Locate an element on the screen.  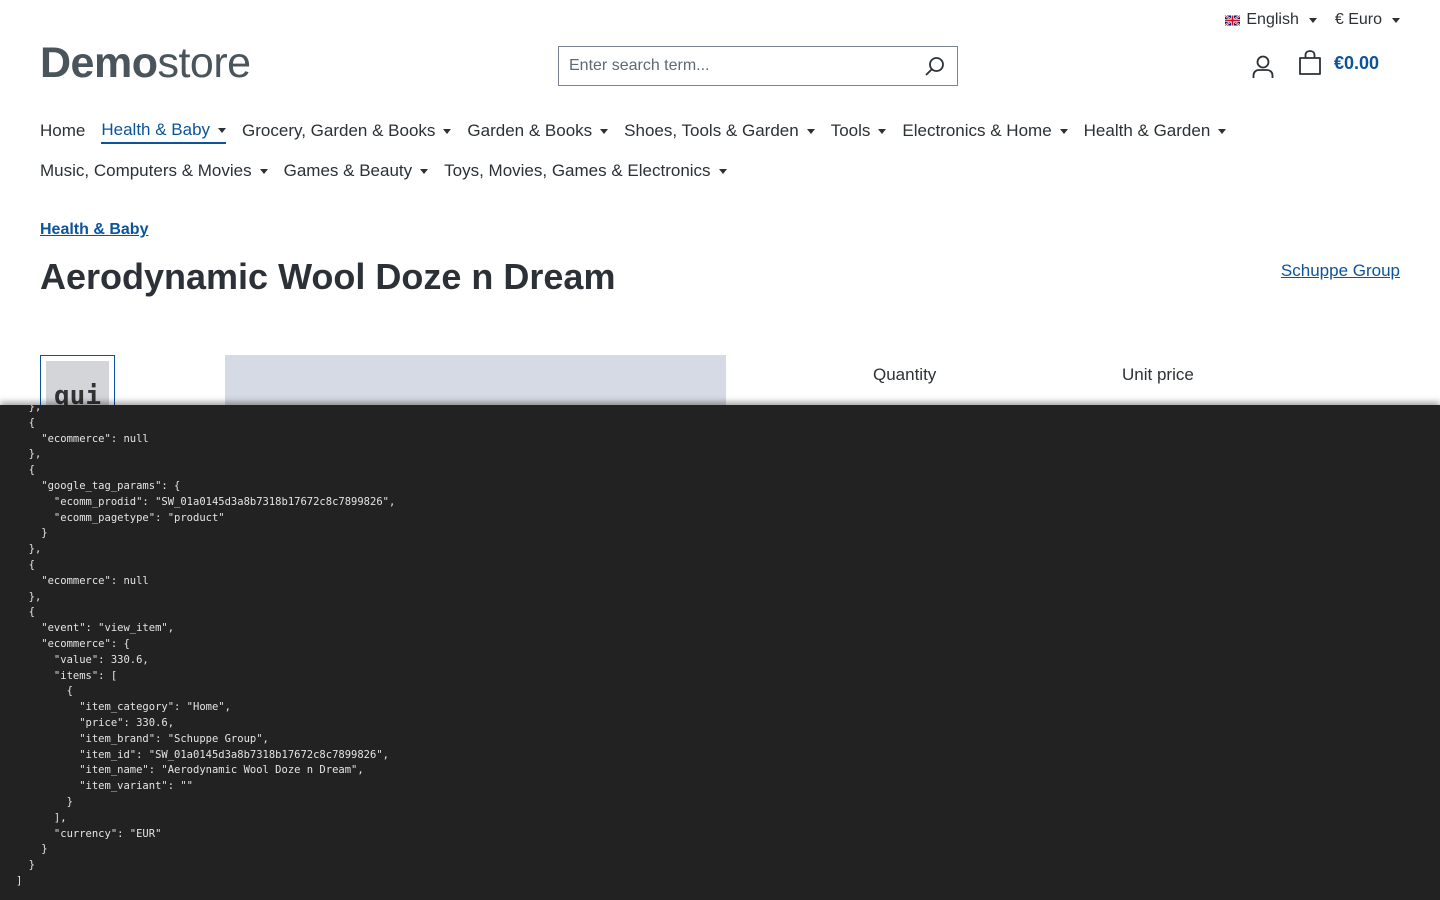
nav-item-label: Shoes, Tools & Garden is located at coordinates (711, 130).